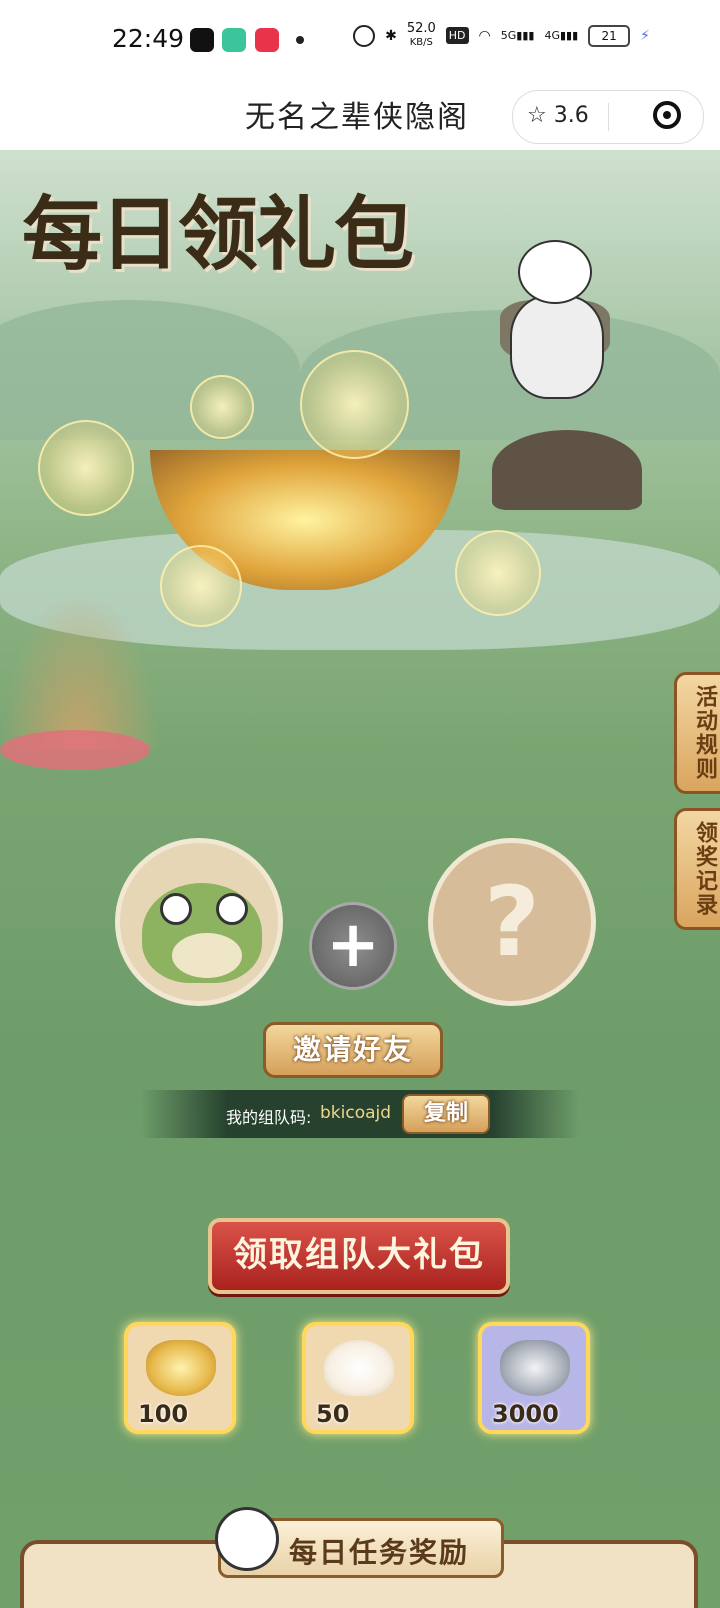 The width and height of the screenshot is (720, 1608). Describe the element at coordinates (359, 1368) in the screenshot. I see `steamed-bun-icon` at that location.